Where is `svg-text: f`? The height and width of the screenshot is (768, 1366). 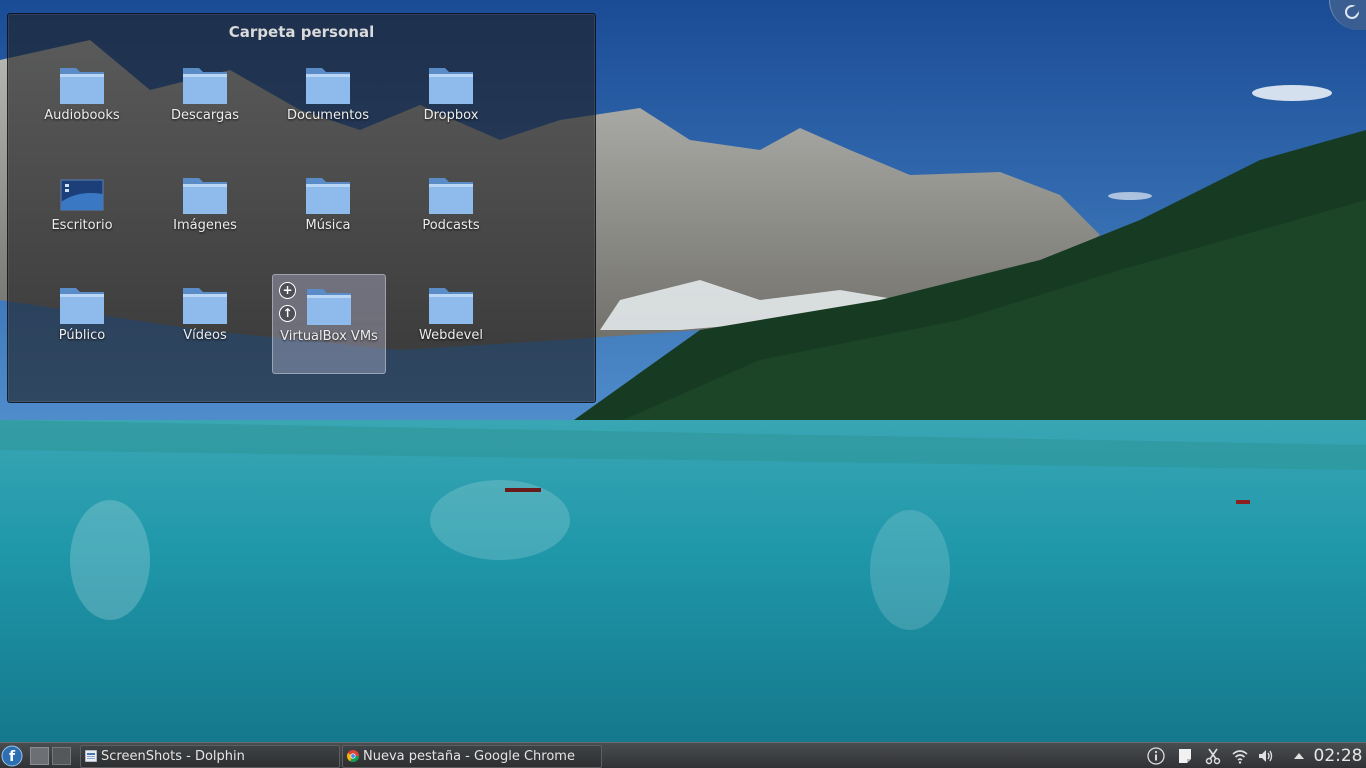 svg-text: f is located at coordinates (12, 757).